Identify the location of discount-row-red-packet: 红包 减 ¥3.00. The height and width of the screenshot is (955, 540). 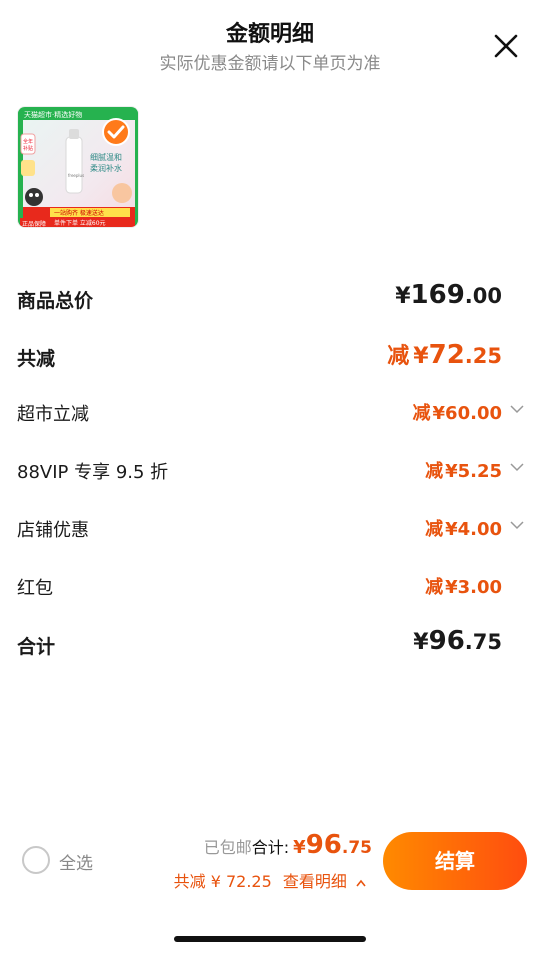
(270, 586).